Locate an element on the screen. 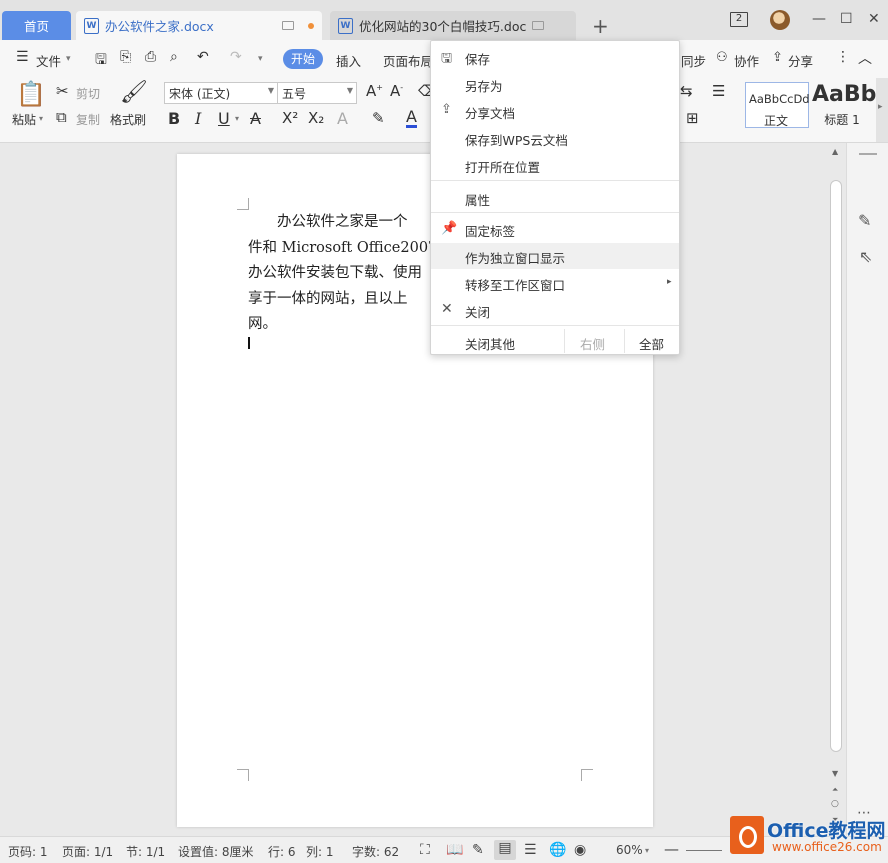 This screenshot has height=863, width=888. fullscreen-icon: ⛶ is located at coordinates (425, 850).